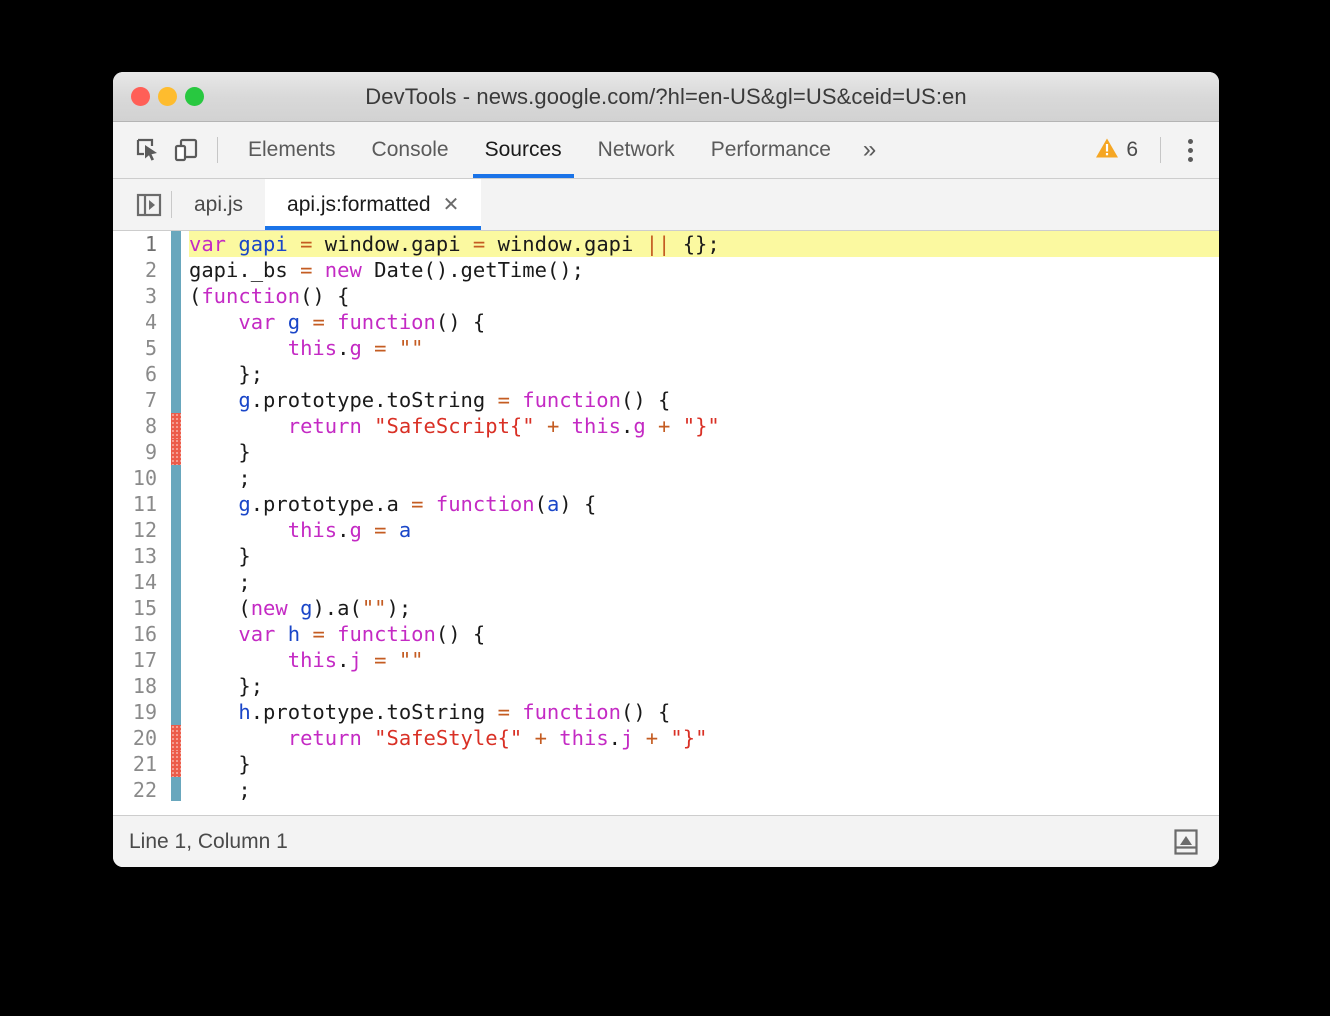 Image resolution: width=1330 pixels, height=1016 pixels. Describe the element at coordinates (318, 634) in the screenshot. I see `code-token: =` at that location.